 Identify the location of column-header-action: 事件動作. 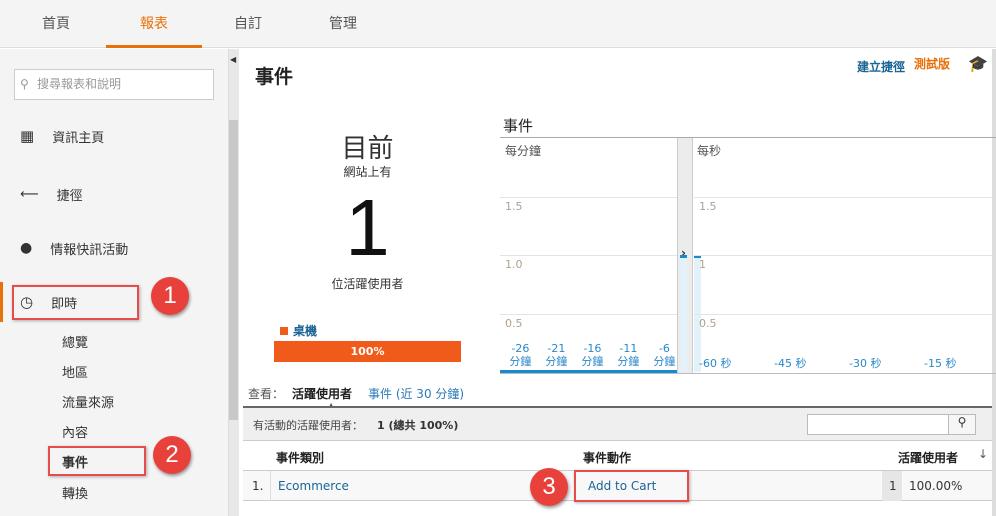
(607, 457).